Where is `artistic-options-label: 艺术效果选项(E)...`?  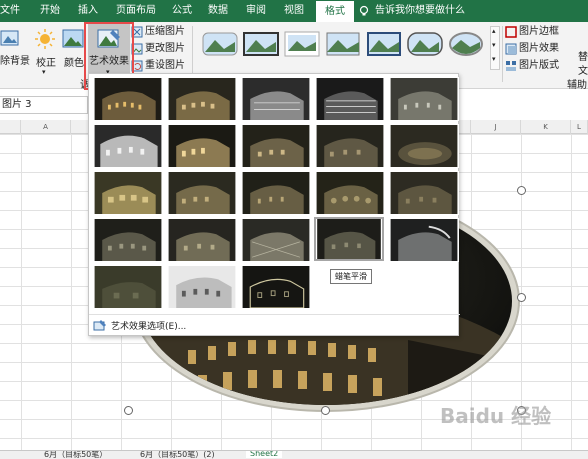
artistic-options-label: 艺术效果选项(E)... is located at coordinates (149, 327).